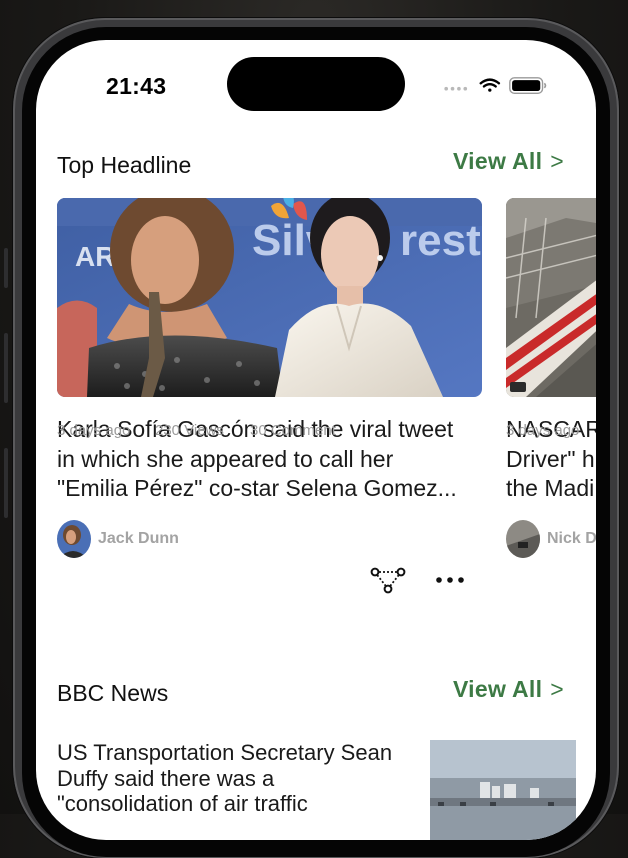 This screenshot has height=858, width=628. What do you see at coordinates (189, 430) in the screenshot?
I see `view-count: 230 Views` at bounding box center [189, 430].